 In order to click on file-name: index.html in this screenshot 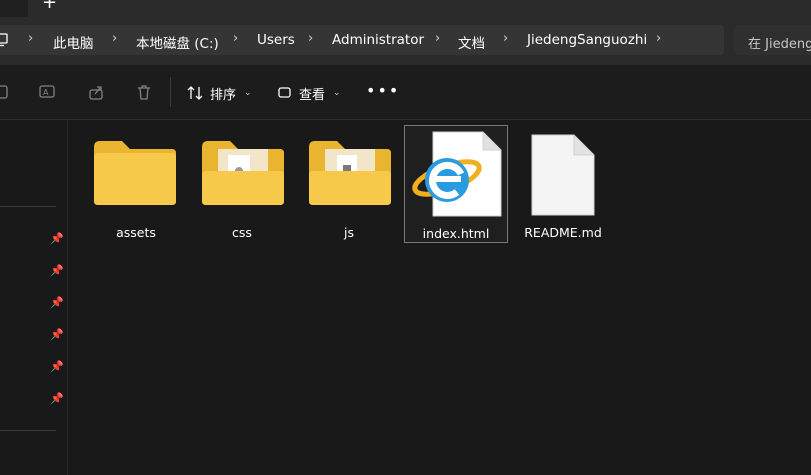, I will do `click(456, 233)`.